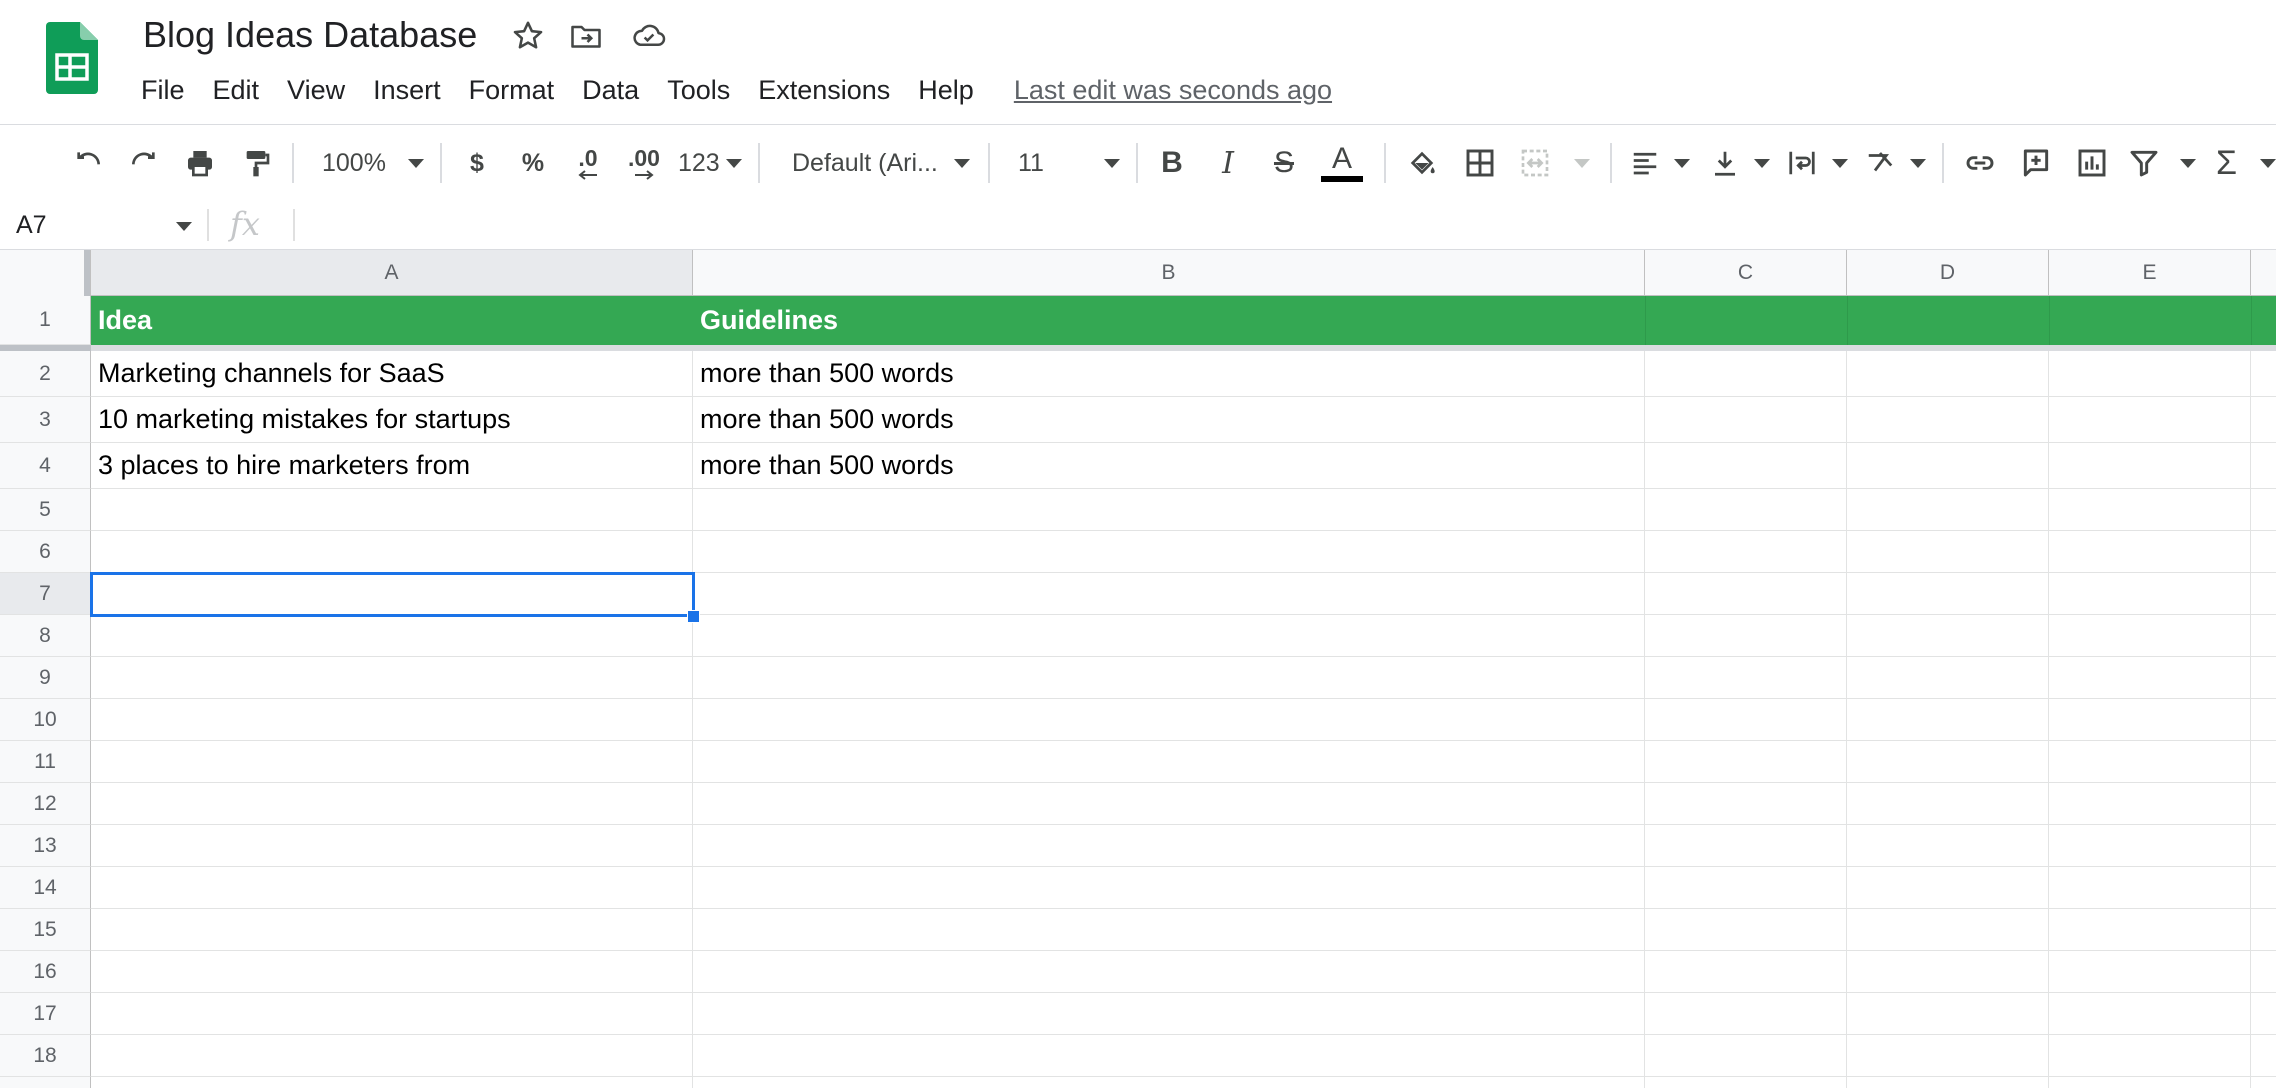 The width and height of the screenshot is (2276, 1088). What do you see at coordinates (1948, 594) in the screenshot?
I see `cell-d7` at bounding box center [1948, 594].